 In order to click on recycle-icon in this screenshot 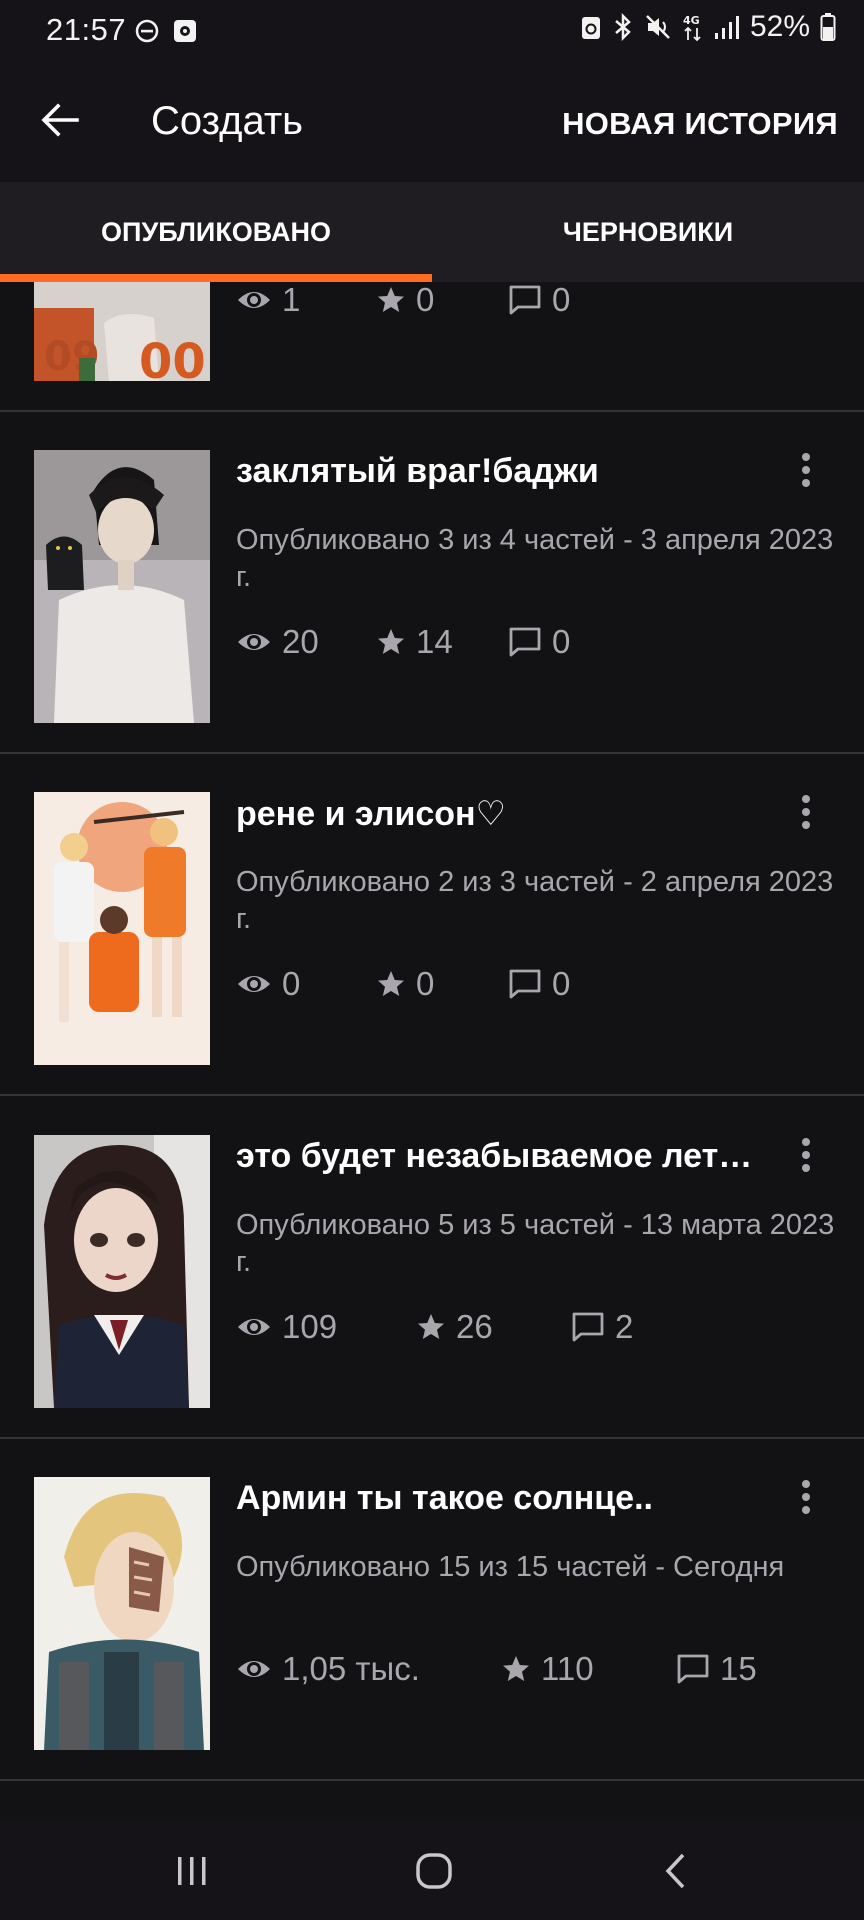, I will do `click(590, 28)`.